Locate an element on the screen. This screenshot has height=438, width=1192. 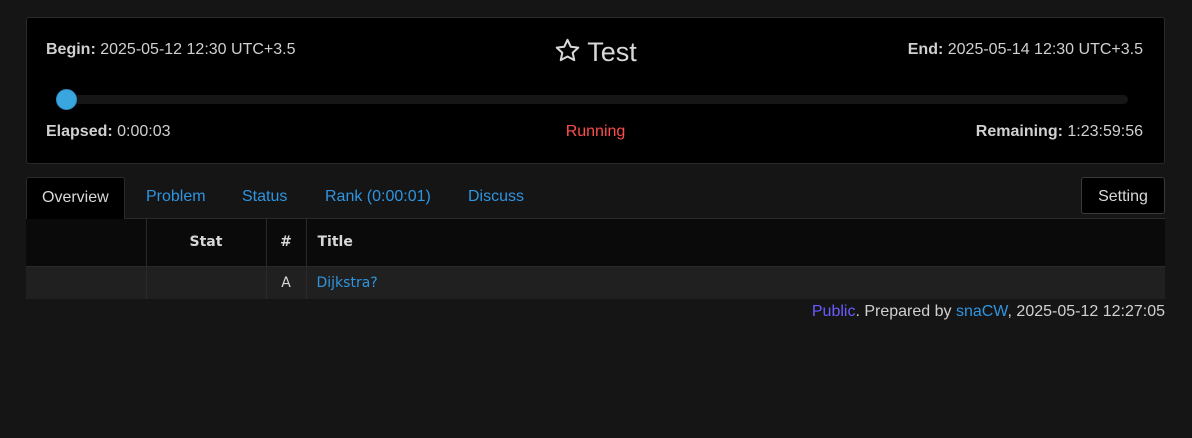
progress-track is located at coordinates (595, 99).